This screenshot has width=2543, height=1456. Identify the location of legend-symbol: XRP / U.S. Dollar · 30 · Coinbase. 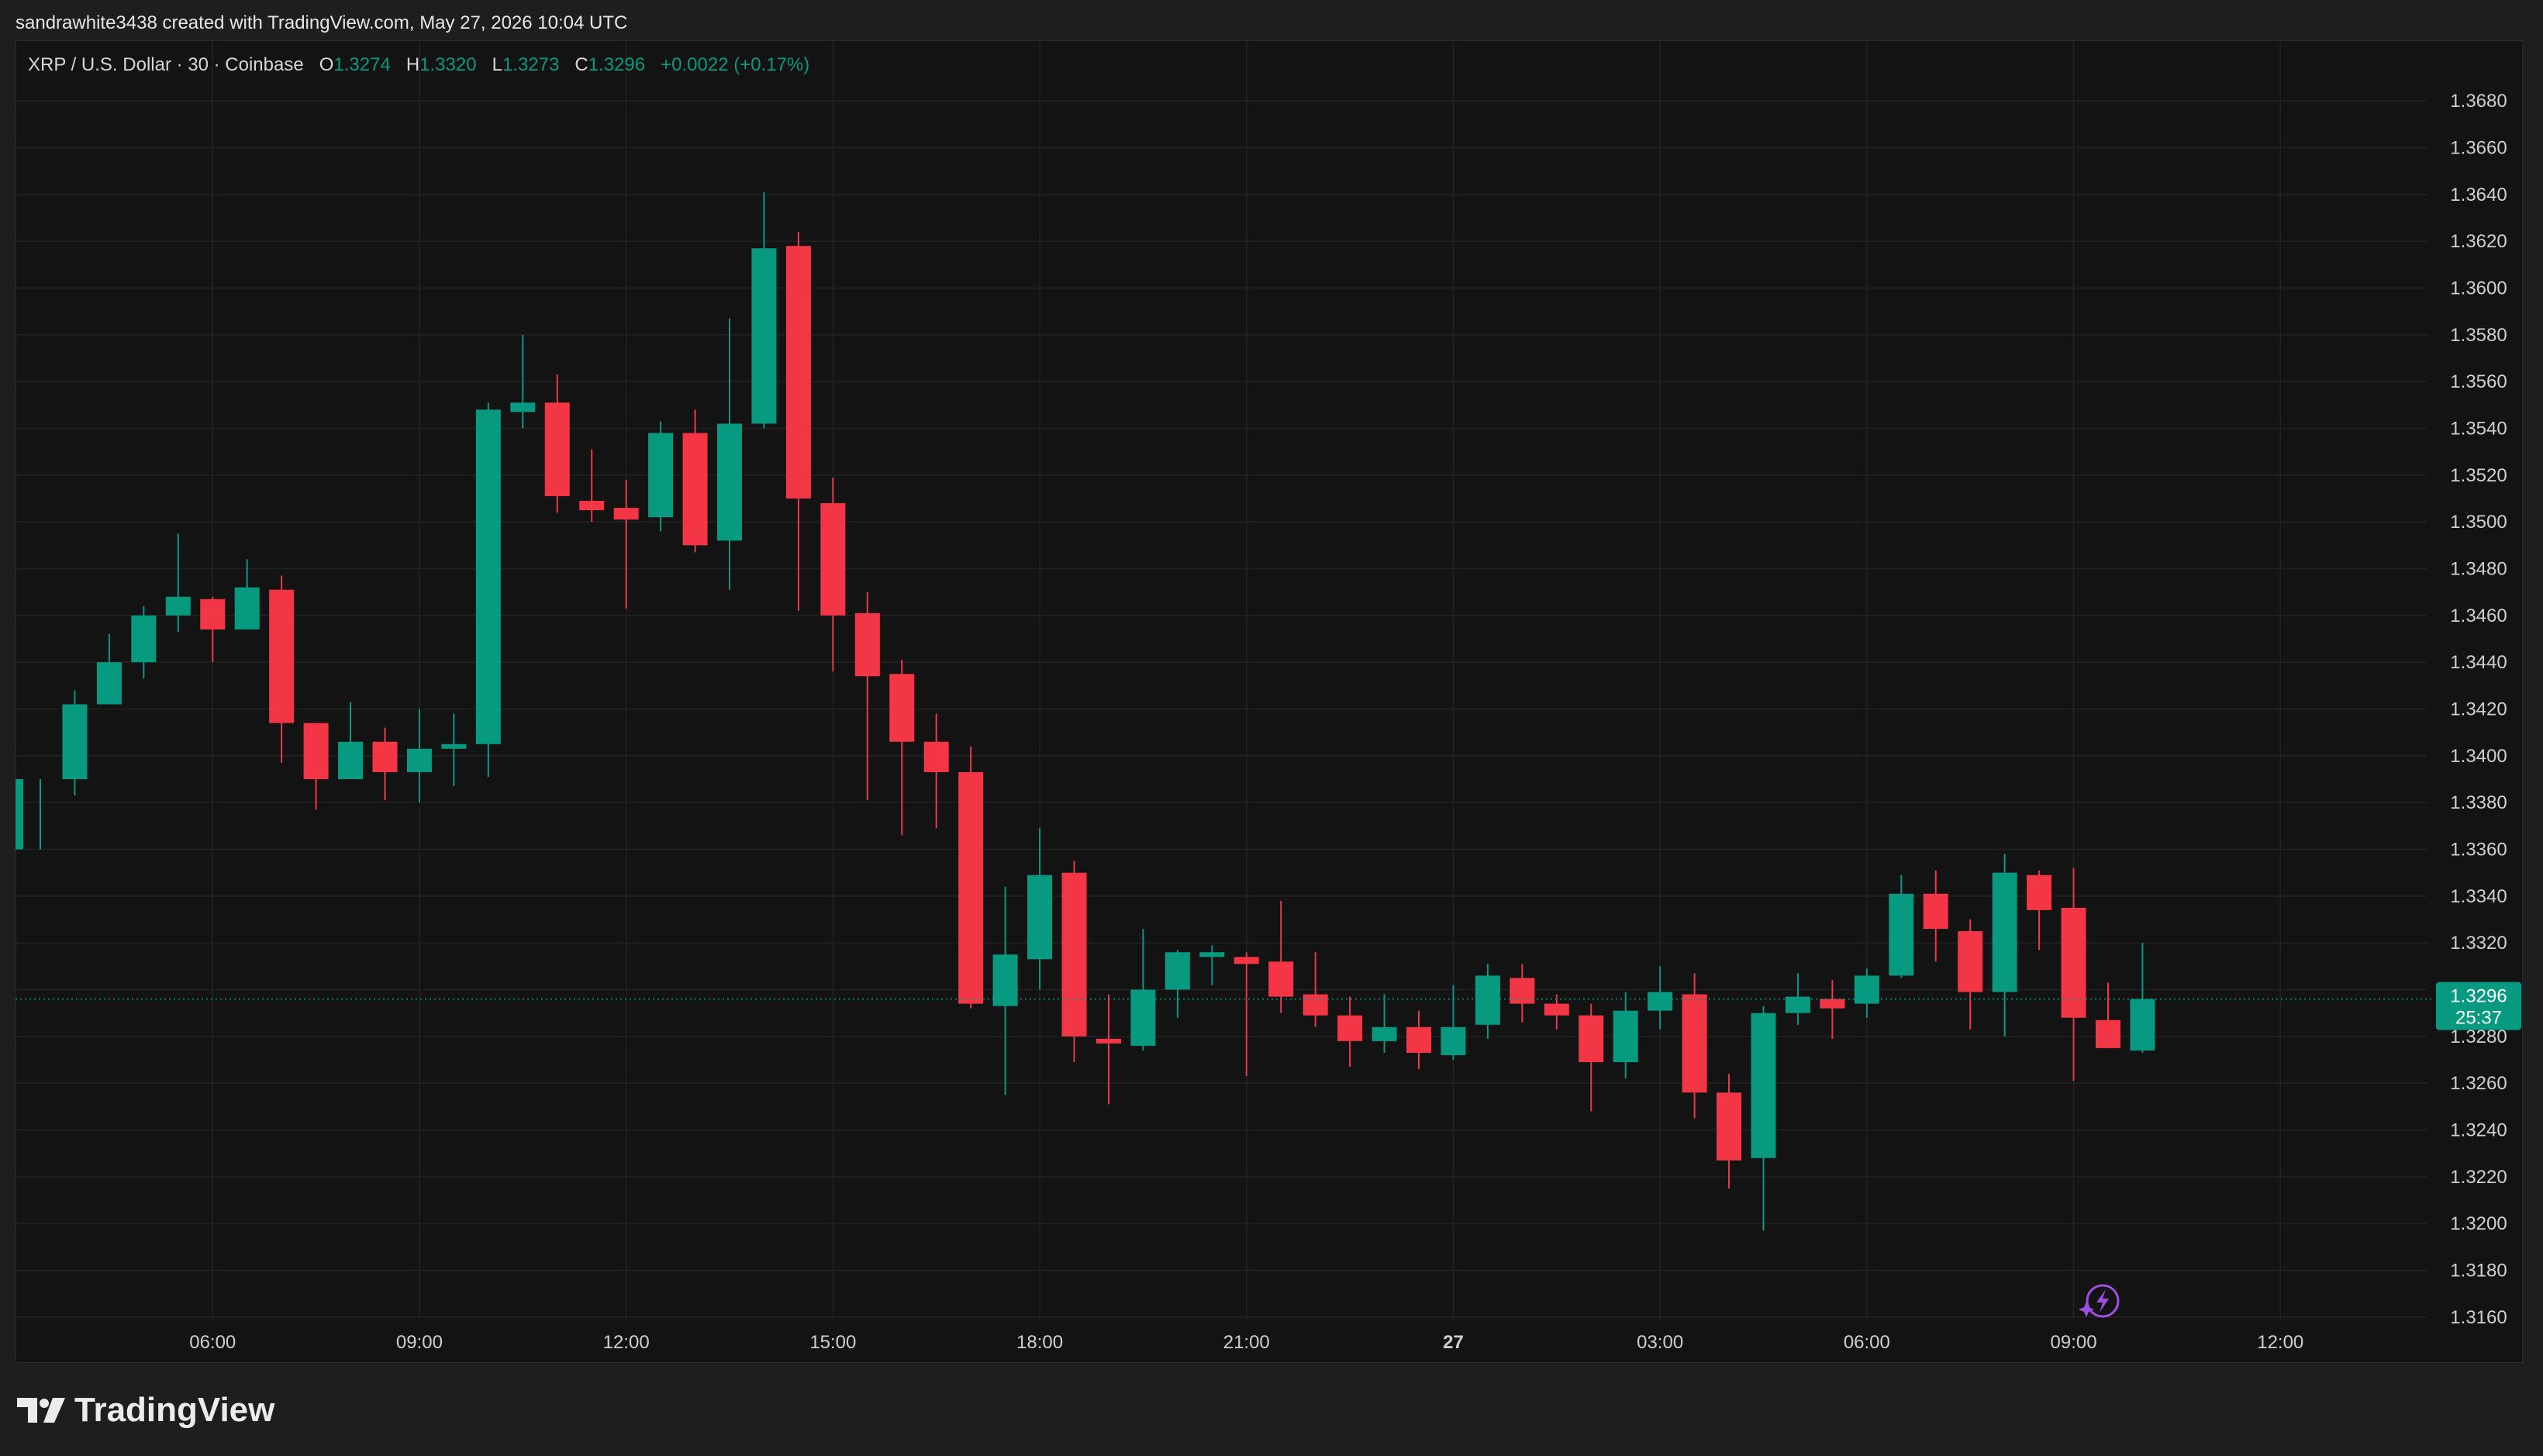
(166, 64).